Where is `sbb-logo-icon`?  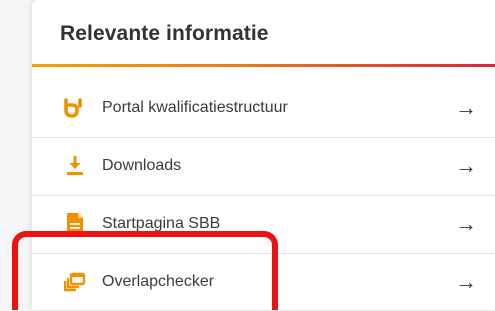 sbb-logo-icon is located at coordinates (75, 108).